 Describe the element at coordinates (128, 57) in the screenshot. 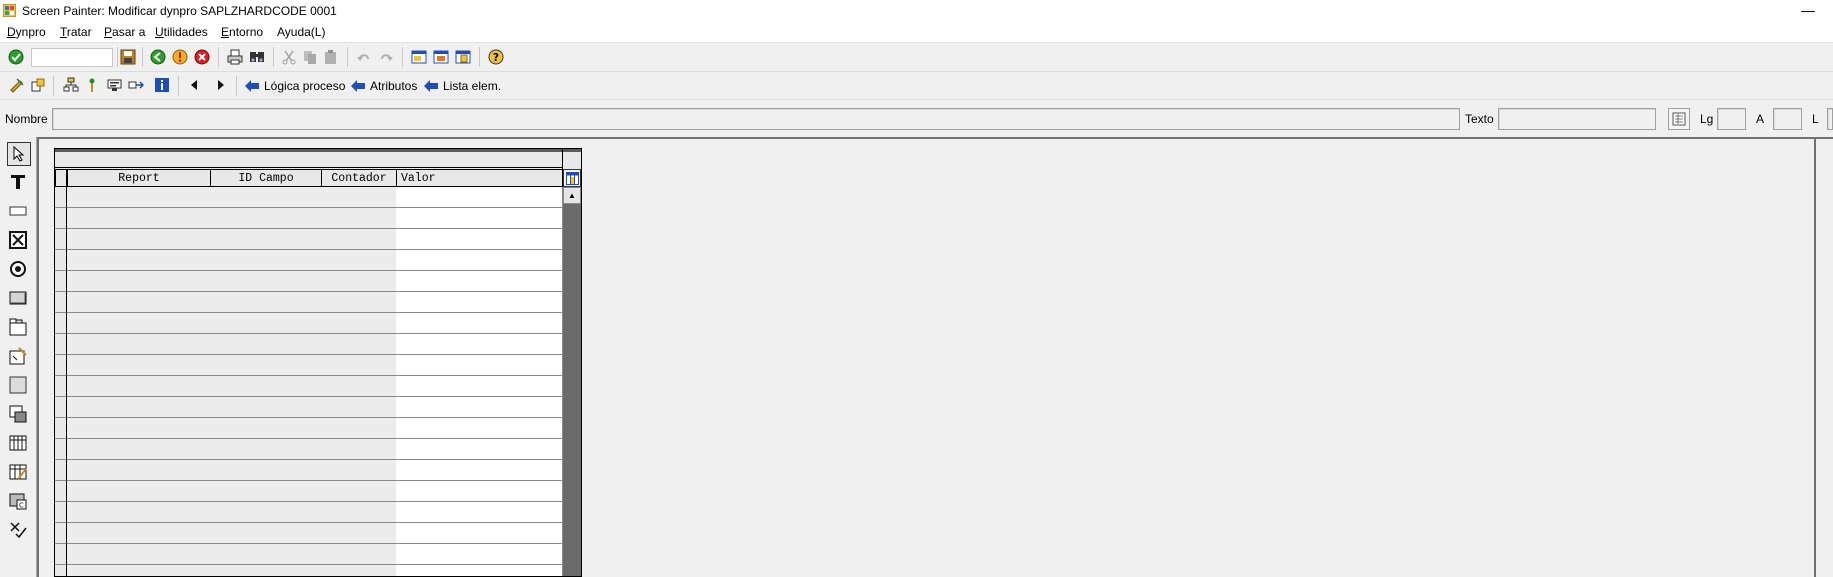

I see `save-icon` at that location.